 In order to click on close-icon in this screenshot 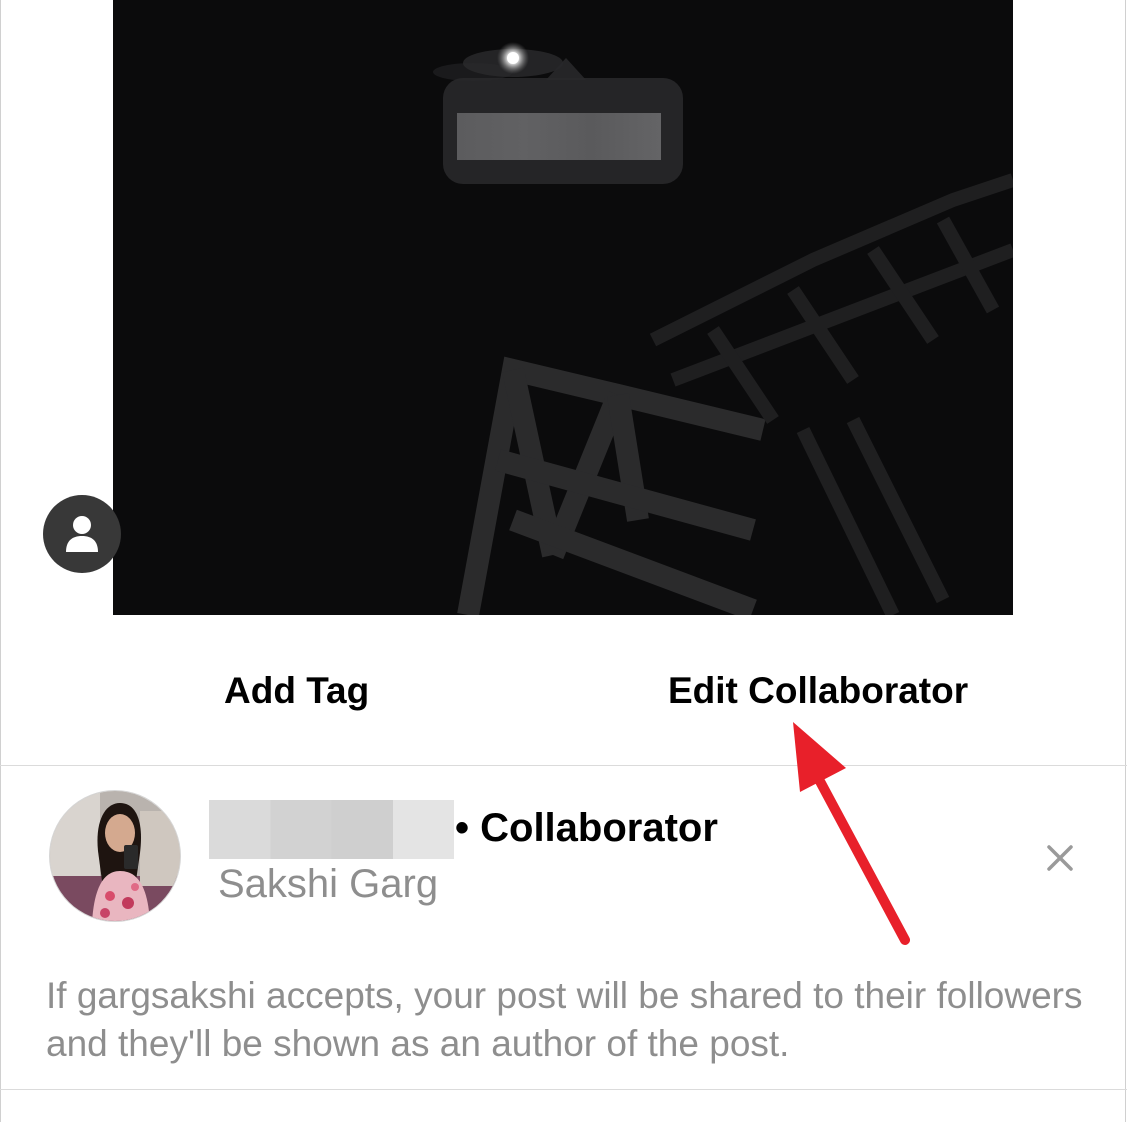, I will do `click(1060, 858)`.